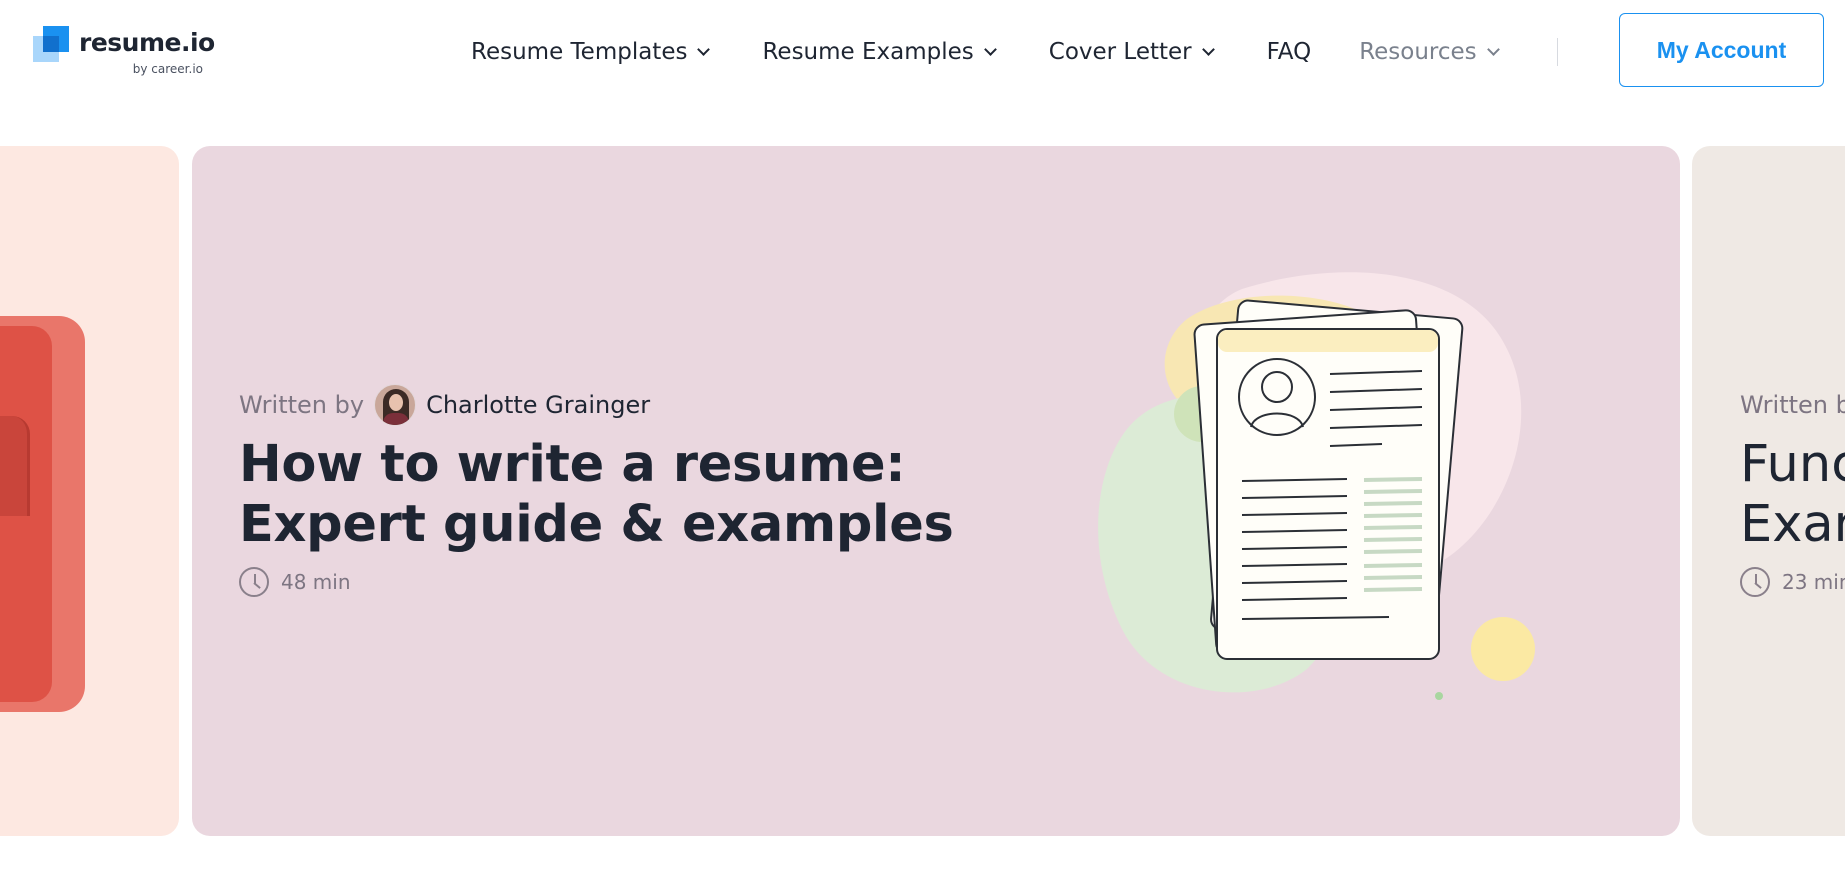  Describe the element at coordinates (1120, 52) in the screenshot. I see `nav-cover-letter-label: Cover Letter` at that location.